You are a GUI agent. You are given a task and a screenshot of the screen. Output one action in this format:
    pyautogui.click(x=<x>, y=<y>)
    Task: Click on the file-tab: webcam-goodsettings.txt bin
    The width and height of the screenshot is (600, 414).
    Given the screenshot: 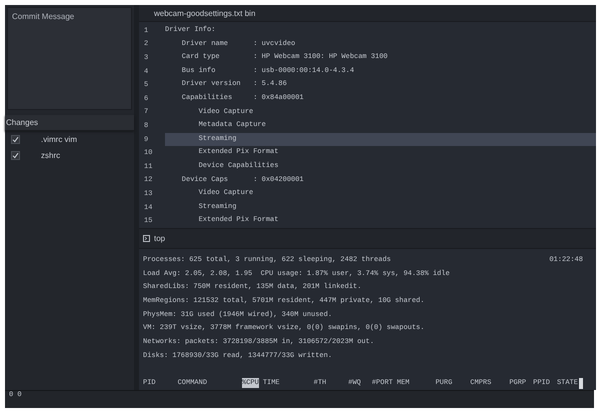 What is the action you would take?
    pyautogui.click(x=205, y=13)
    